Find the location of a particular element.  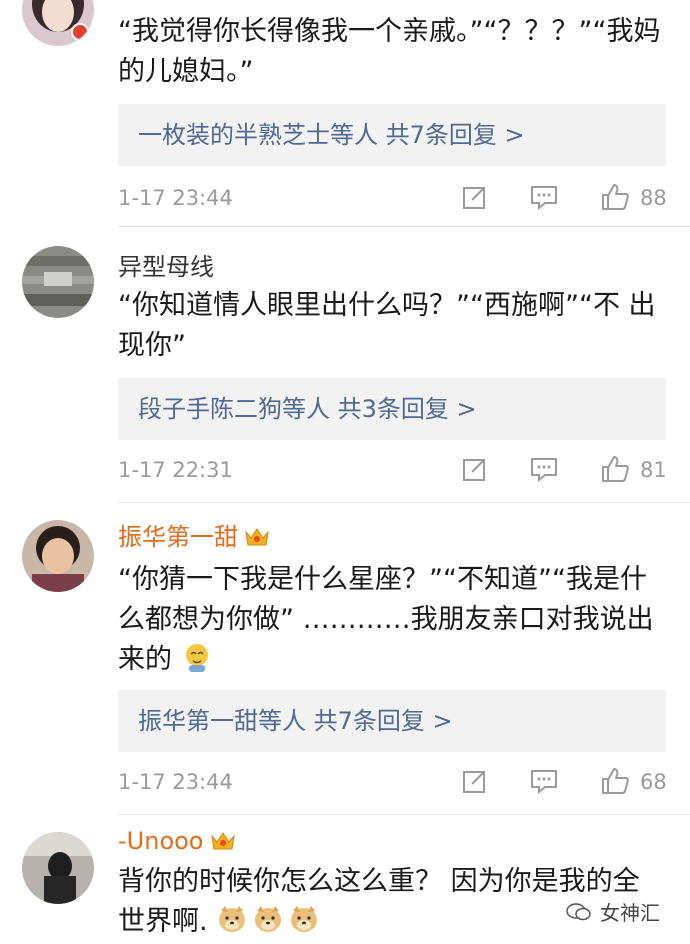

username: 振华第一甜 is located at coordinates (194, 537).